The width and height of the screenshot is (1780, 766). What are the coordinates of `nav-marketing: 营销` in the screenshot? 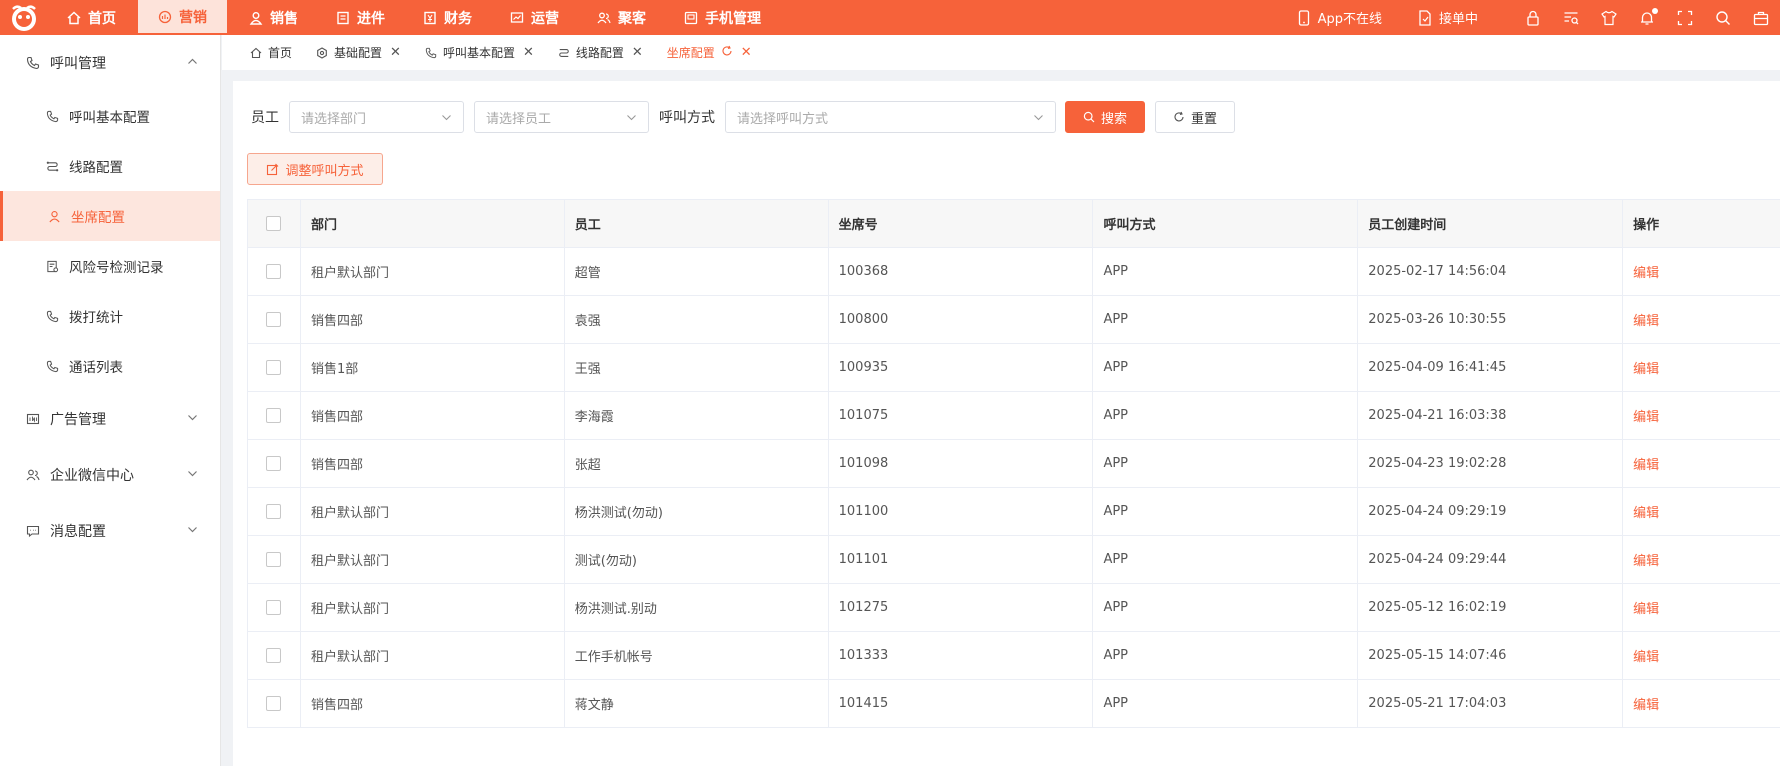 It's located at (182, 16).